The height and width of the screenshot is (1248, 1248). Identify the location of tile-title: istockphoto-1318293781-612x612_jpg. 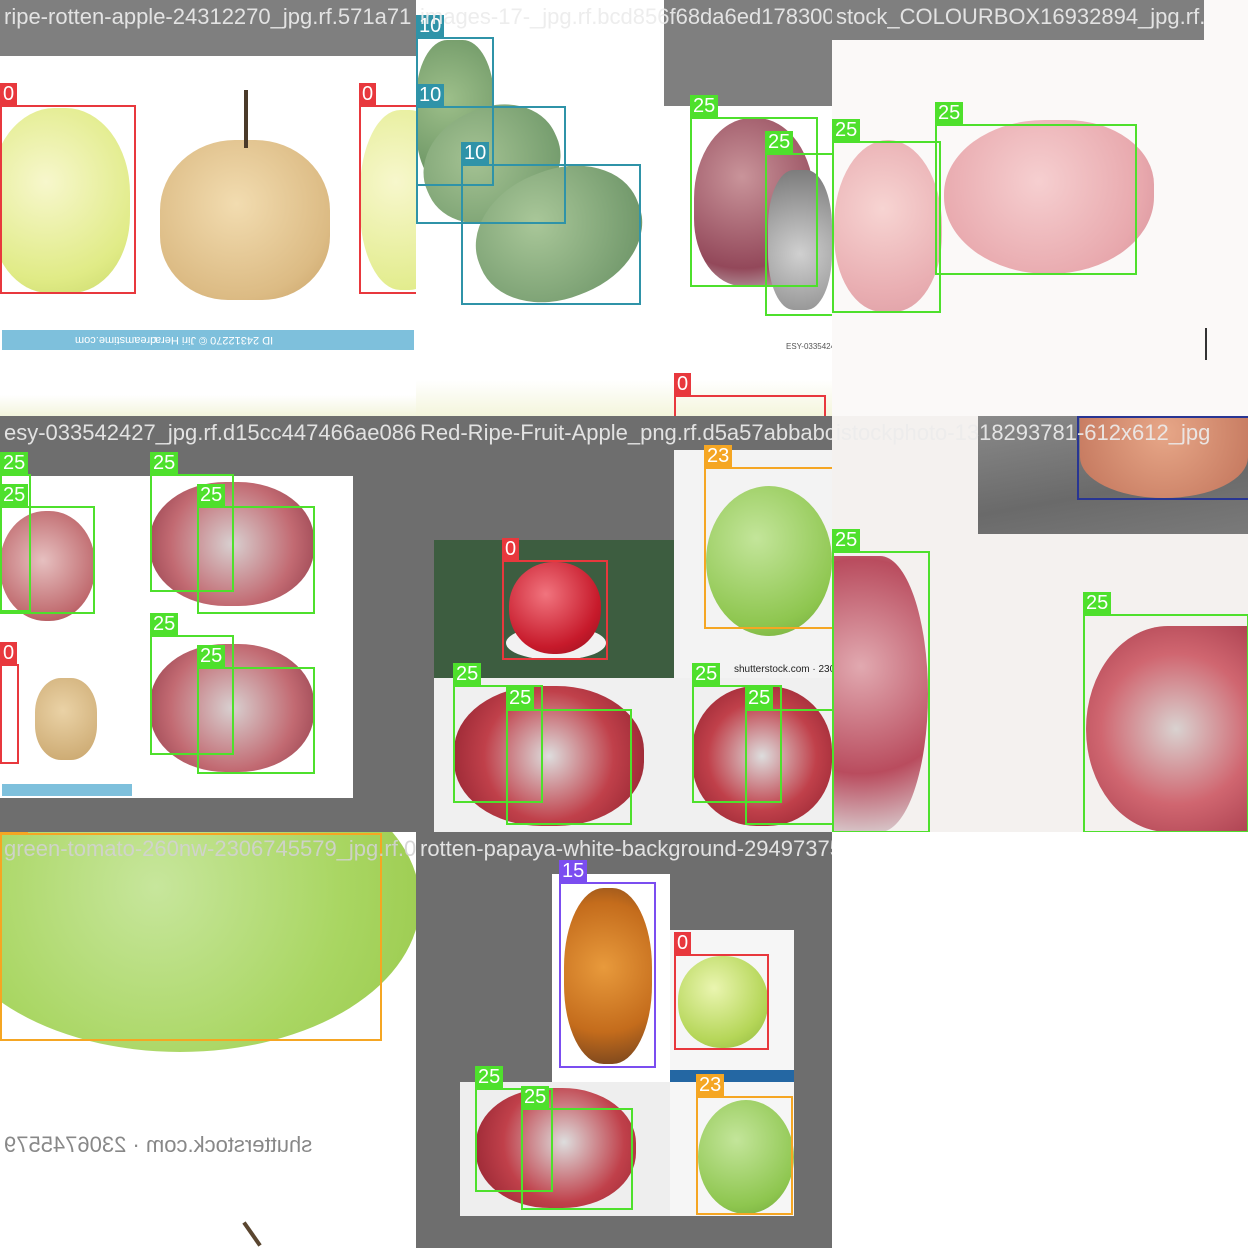
(1023, 432).